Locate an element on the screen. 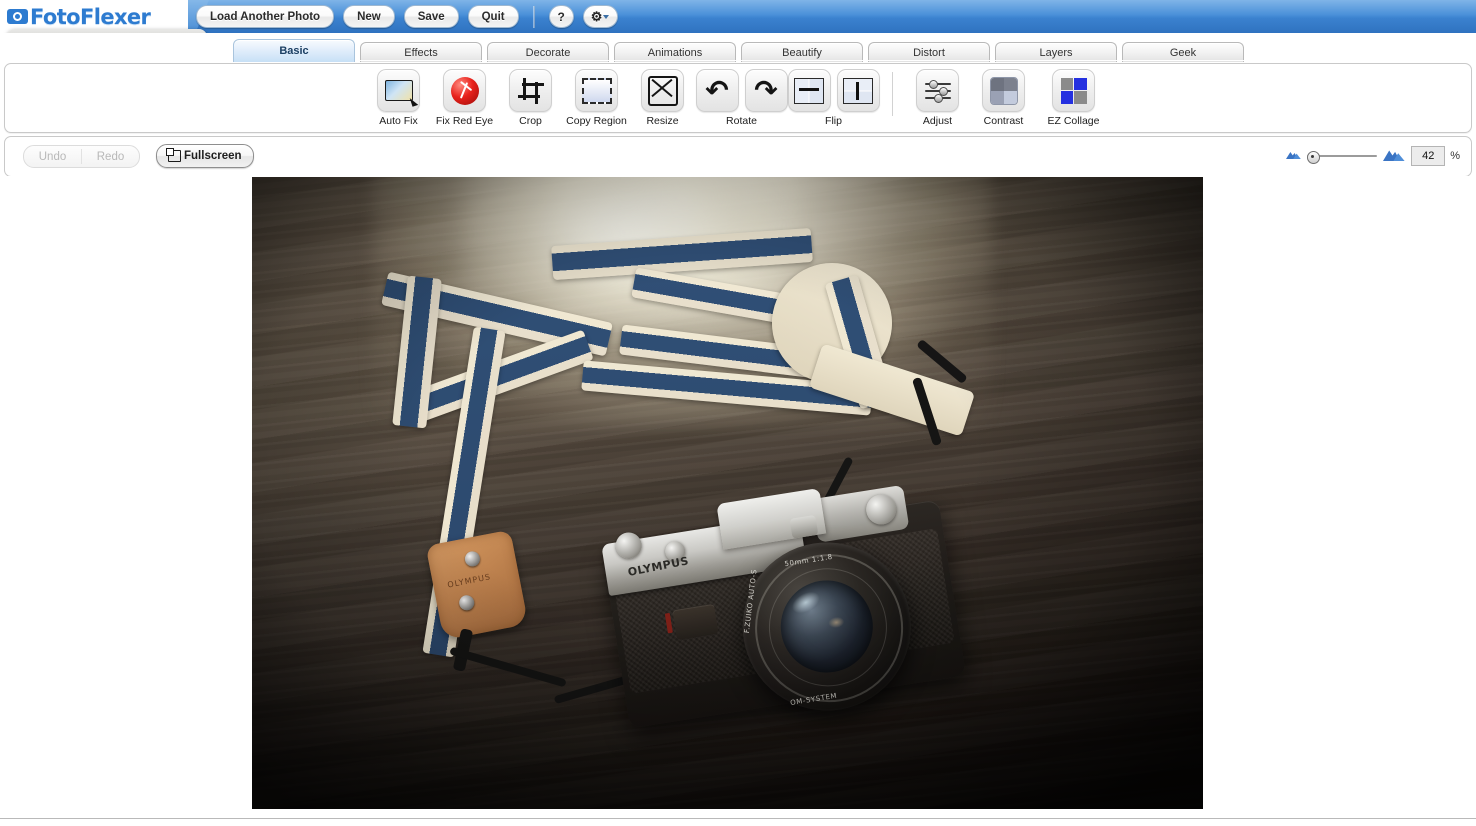 Image resolution: width=1476 pixels, height=826 pixels. tool-auto-fix: Auto Fix is located at coordinates (399, 95).